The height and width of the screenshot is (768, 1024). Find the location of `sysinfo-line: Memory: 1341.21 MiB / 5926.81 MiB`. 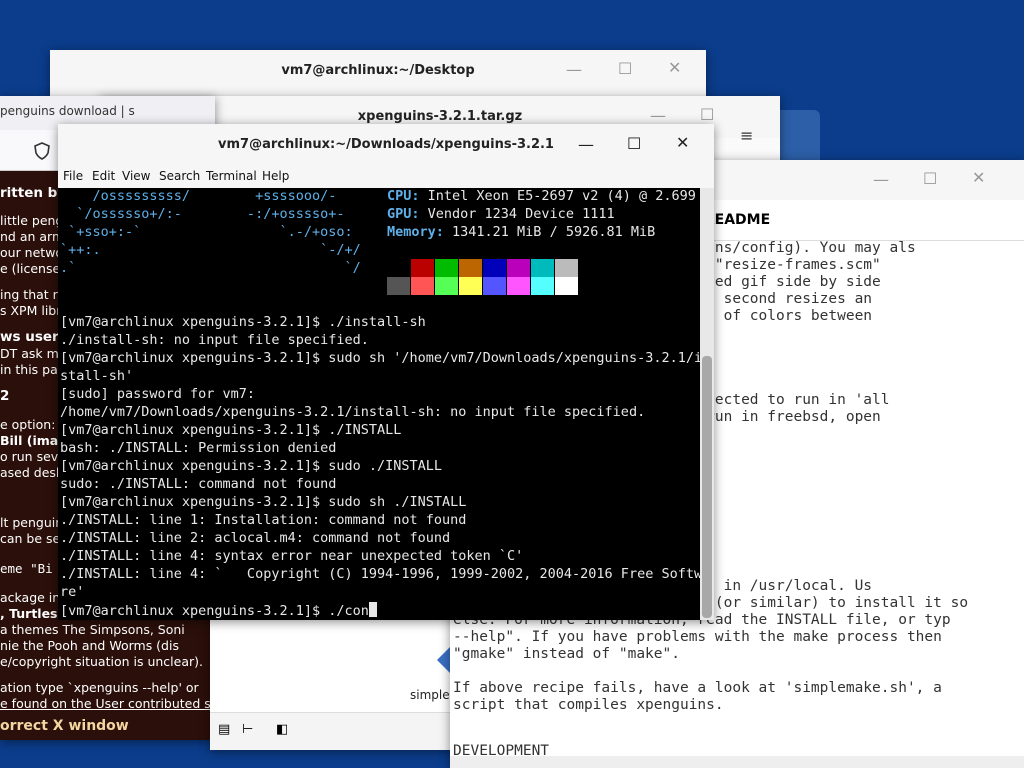

sysinfo-line: Memory: 1341.21 MiB / 5926.81 MiB is located at coordinates (521, 232).